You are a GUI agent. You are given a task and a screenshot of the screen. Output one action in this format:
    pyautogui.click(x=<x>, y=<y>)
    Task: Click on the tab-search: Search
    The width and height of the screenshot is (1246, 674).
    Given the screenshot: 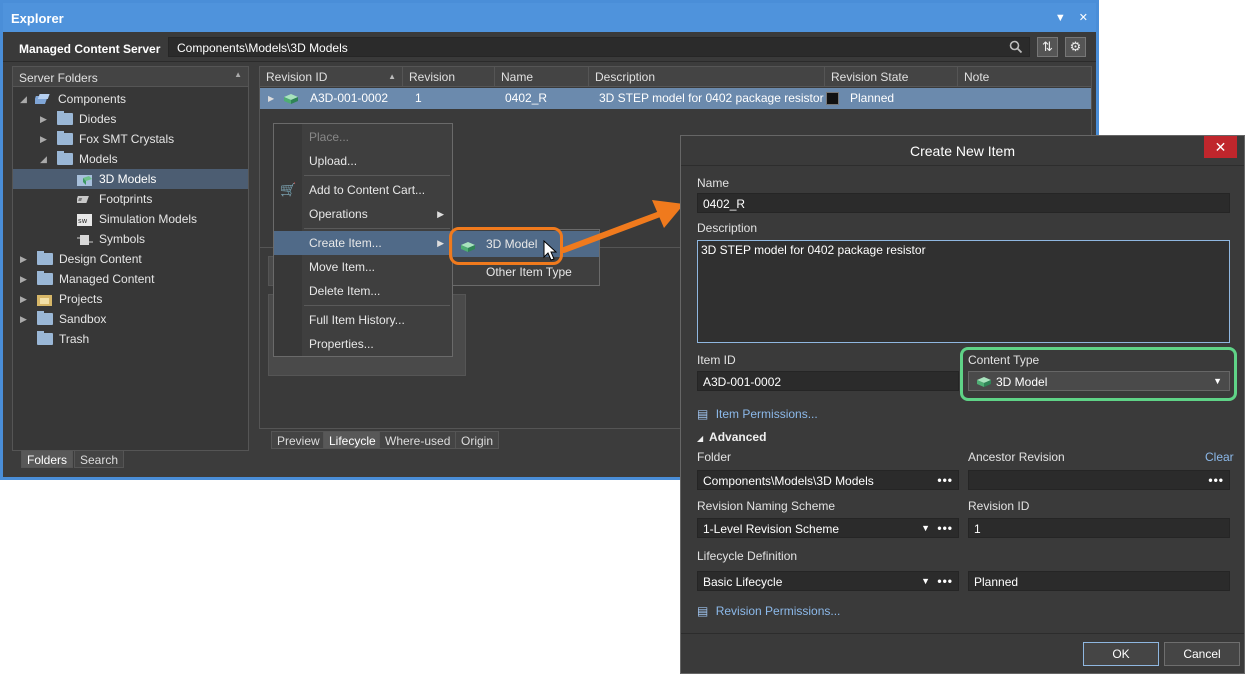 What is the action you would take?
    pyautogui.click(x=99, y=459)
    